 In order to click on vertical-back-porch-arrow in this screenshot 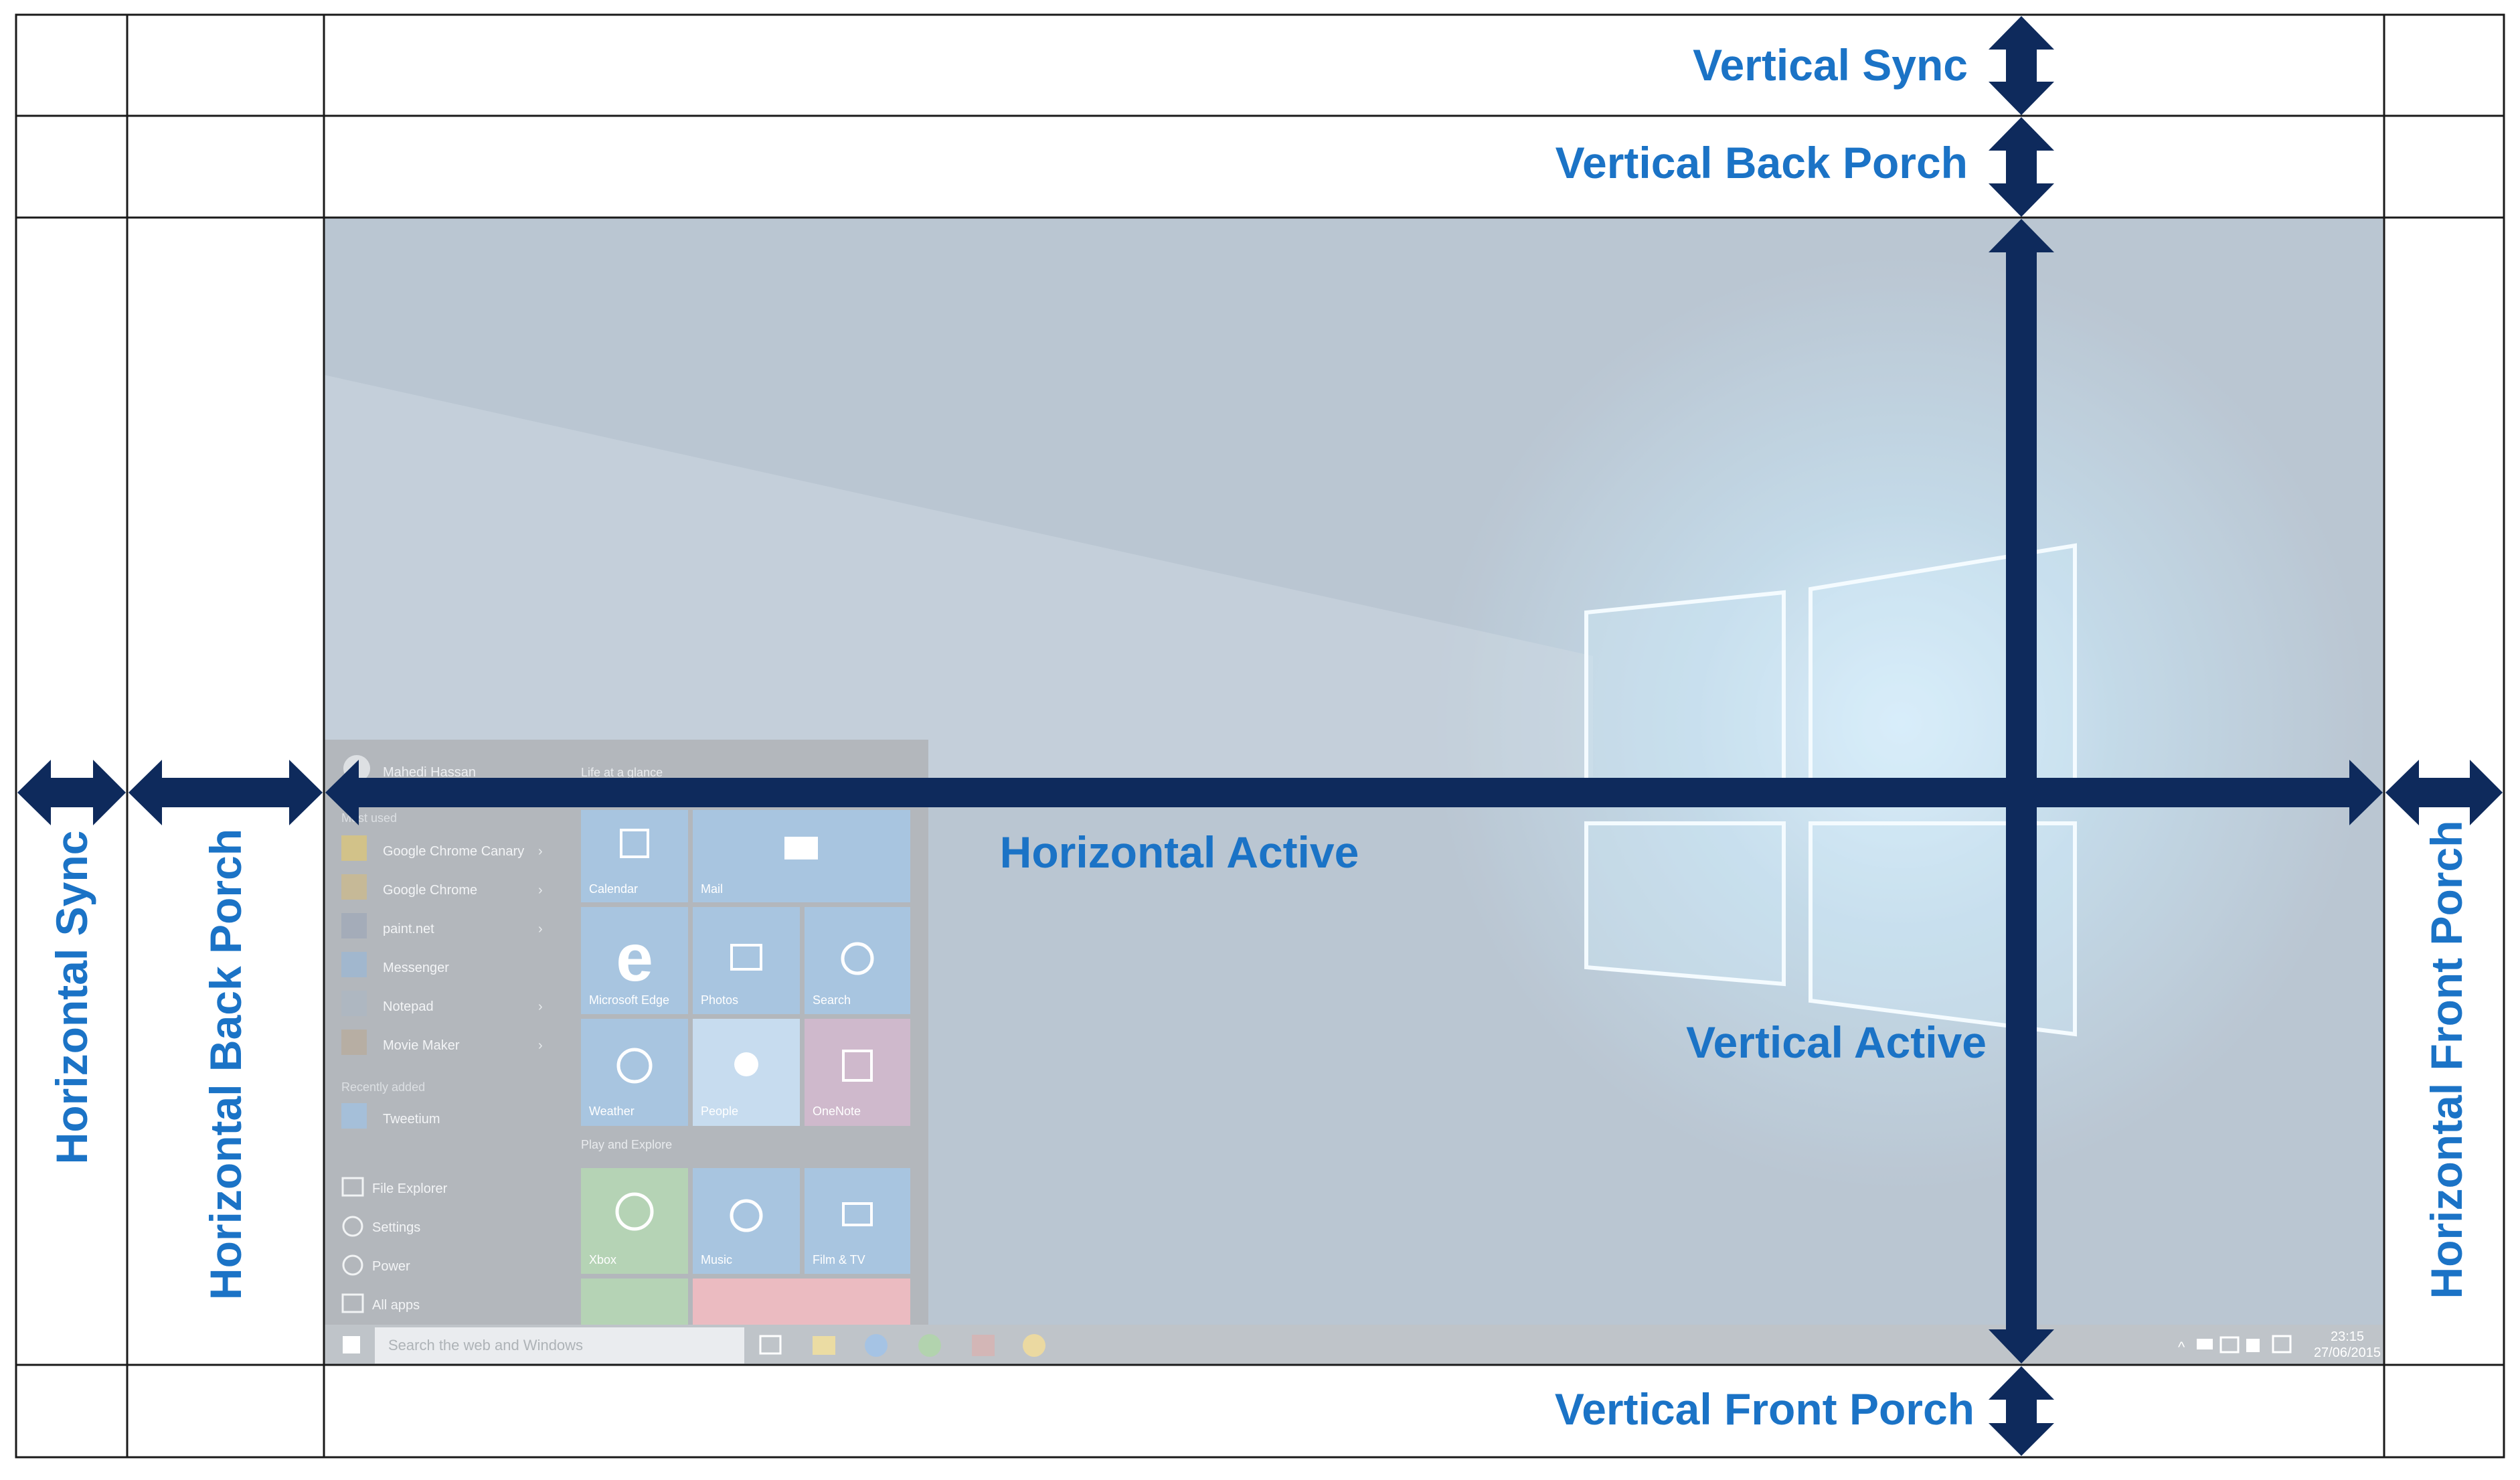, I will do `click(2021, 167)`.